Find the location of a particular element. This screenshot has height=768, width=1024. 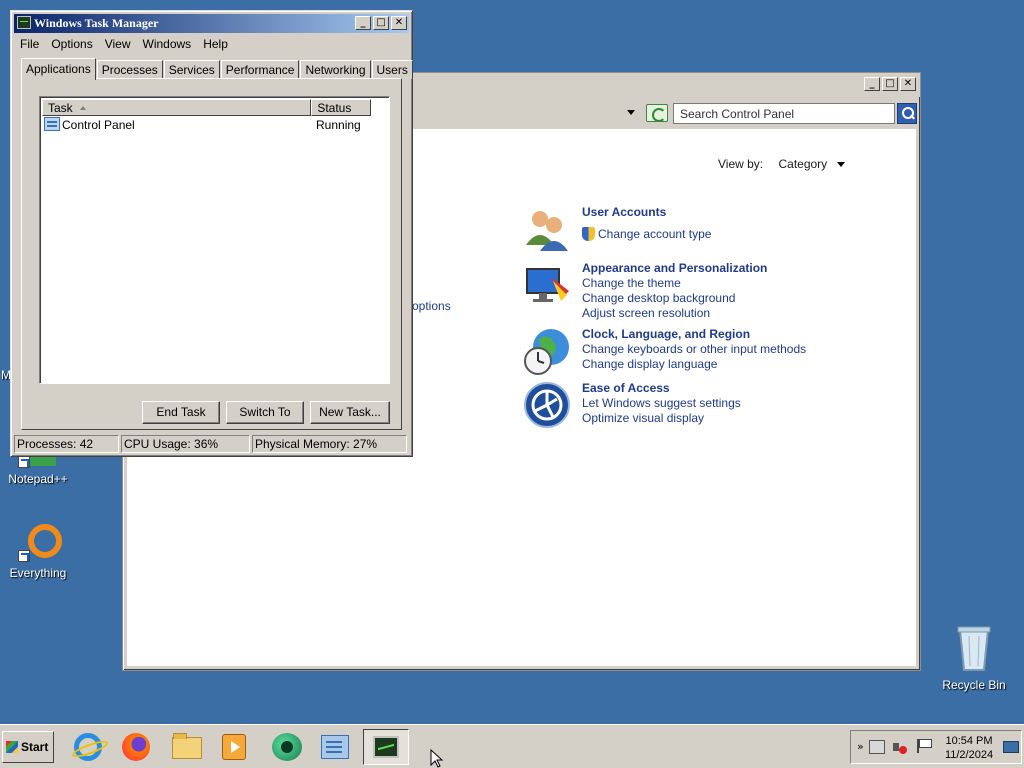

window-title: Windows Task Manager is located at coordinates (96, 23).